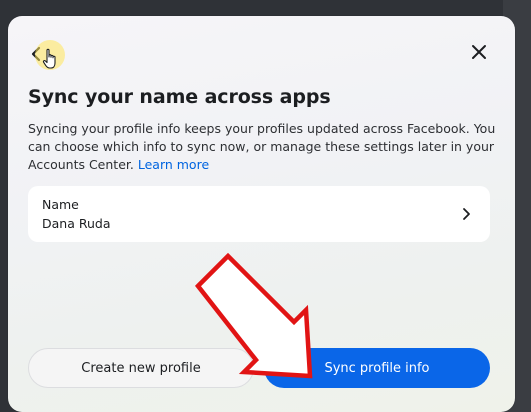 Image resolution: width=531 pixels, height=412 pixels. Describe the element at coordinates (141, 368) in the screenshot. I see `create-new-profile-button: Create new profile` at that location.